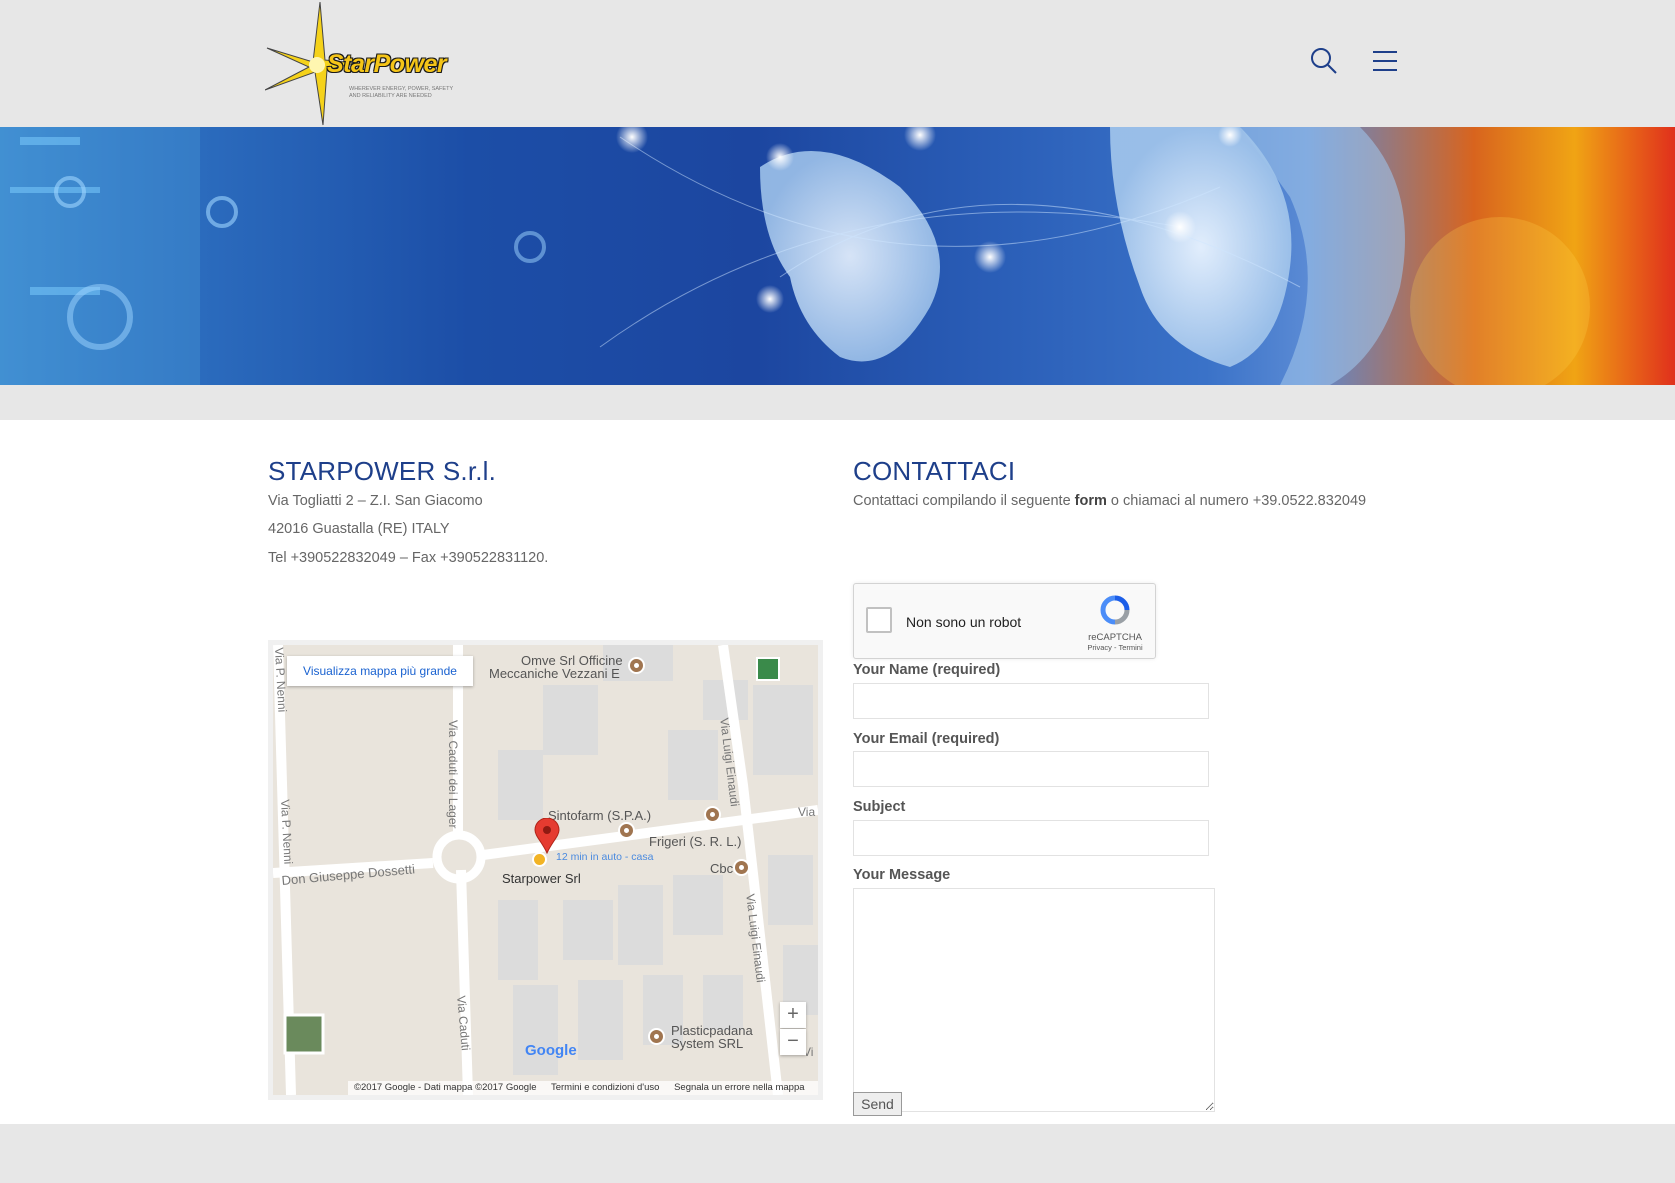 The height and width of the screenshot is (1183, 1675). I want to click on map-label-drive-time: 12 min in auto - casa, so click(605, 857).